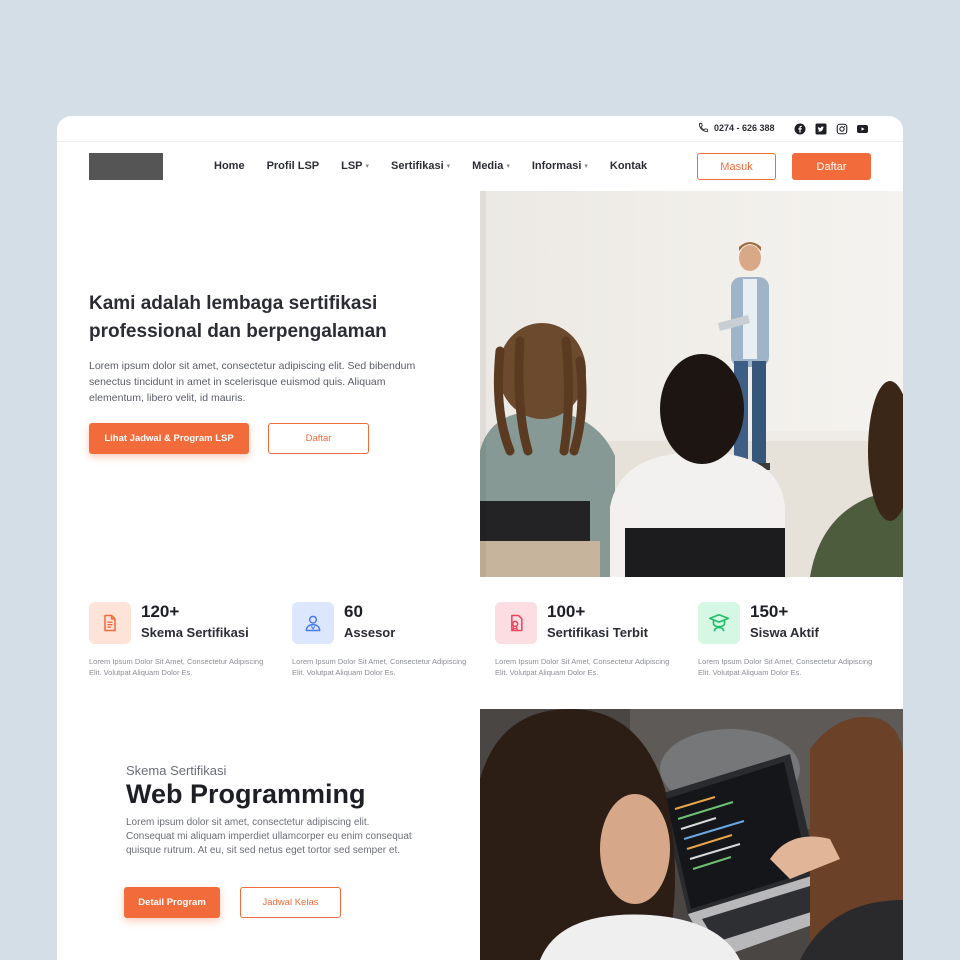 The width and height of the screenshot is (960, 960). What do you see at coordinates (195, 632) in the screenshot?
I see `stat-label: Skema Sertifikasi` at bounding box center [195, 632].